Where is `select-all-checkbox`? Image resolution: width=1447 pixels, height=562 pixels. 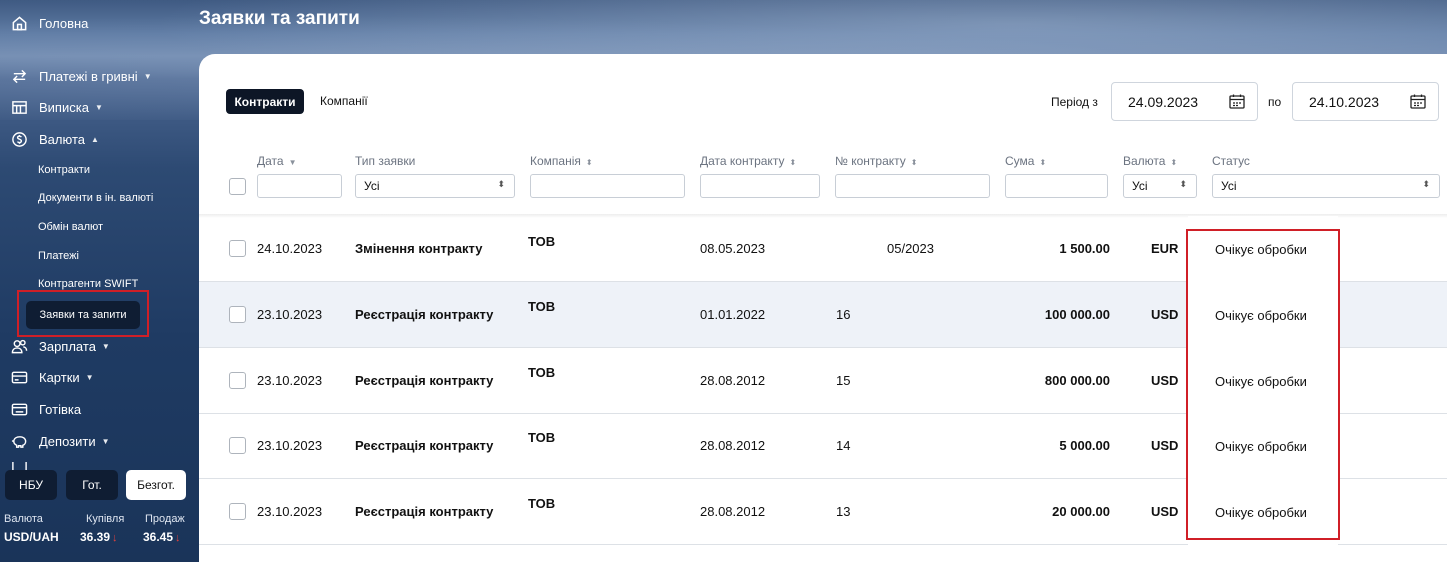 select-all-checkbox is located at coordinates (237, 186).